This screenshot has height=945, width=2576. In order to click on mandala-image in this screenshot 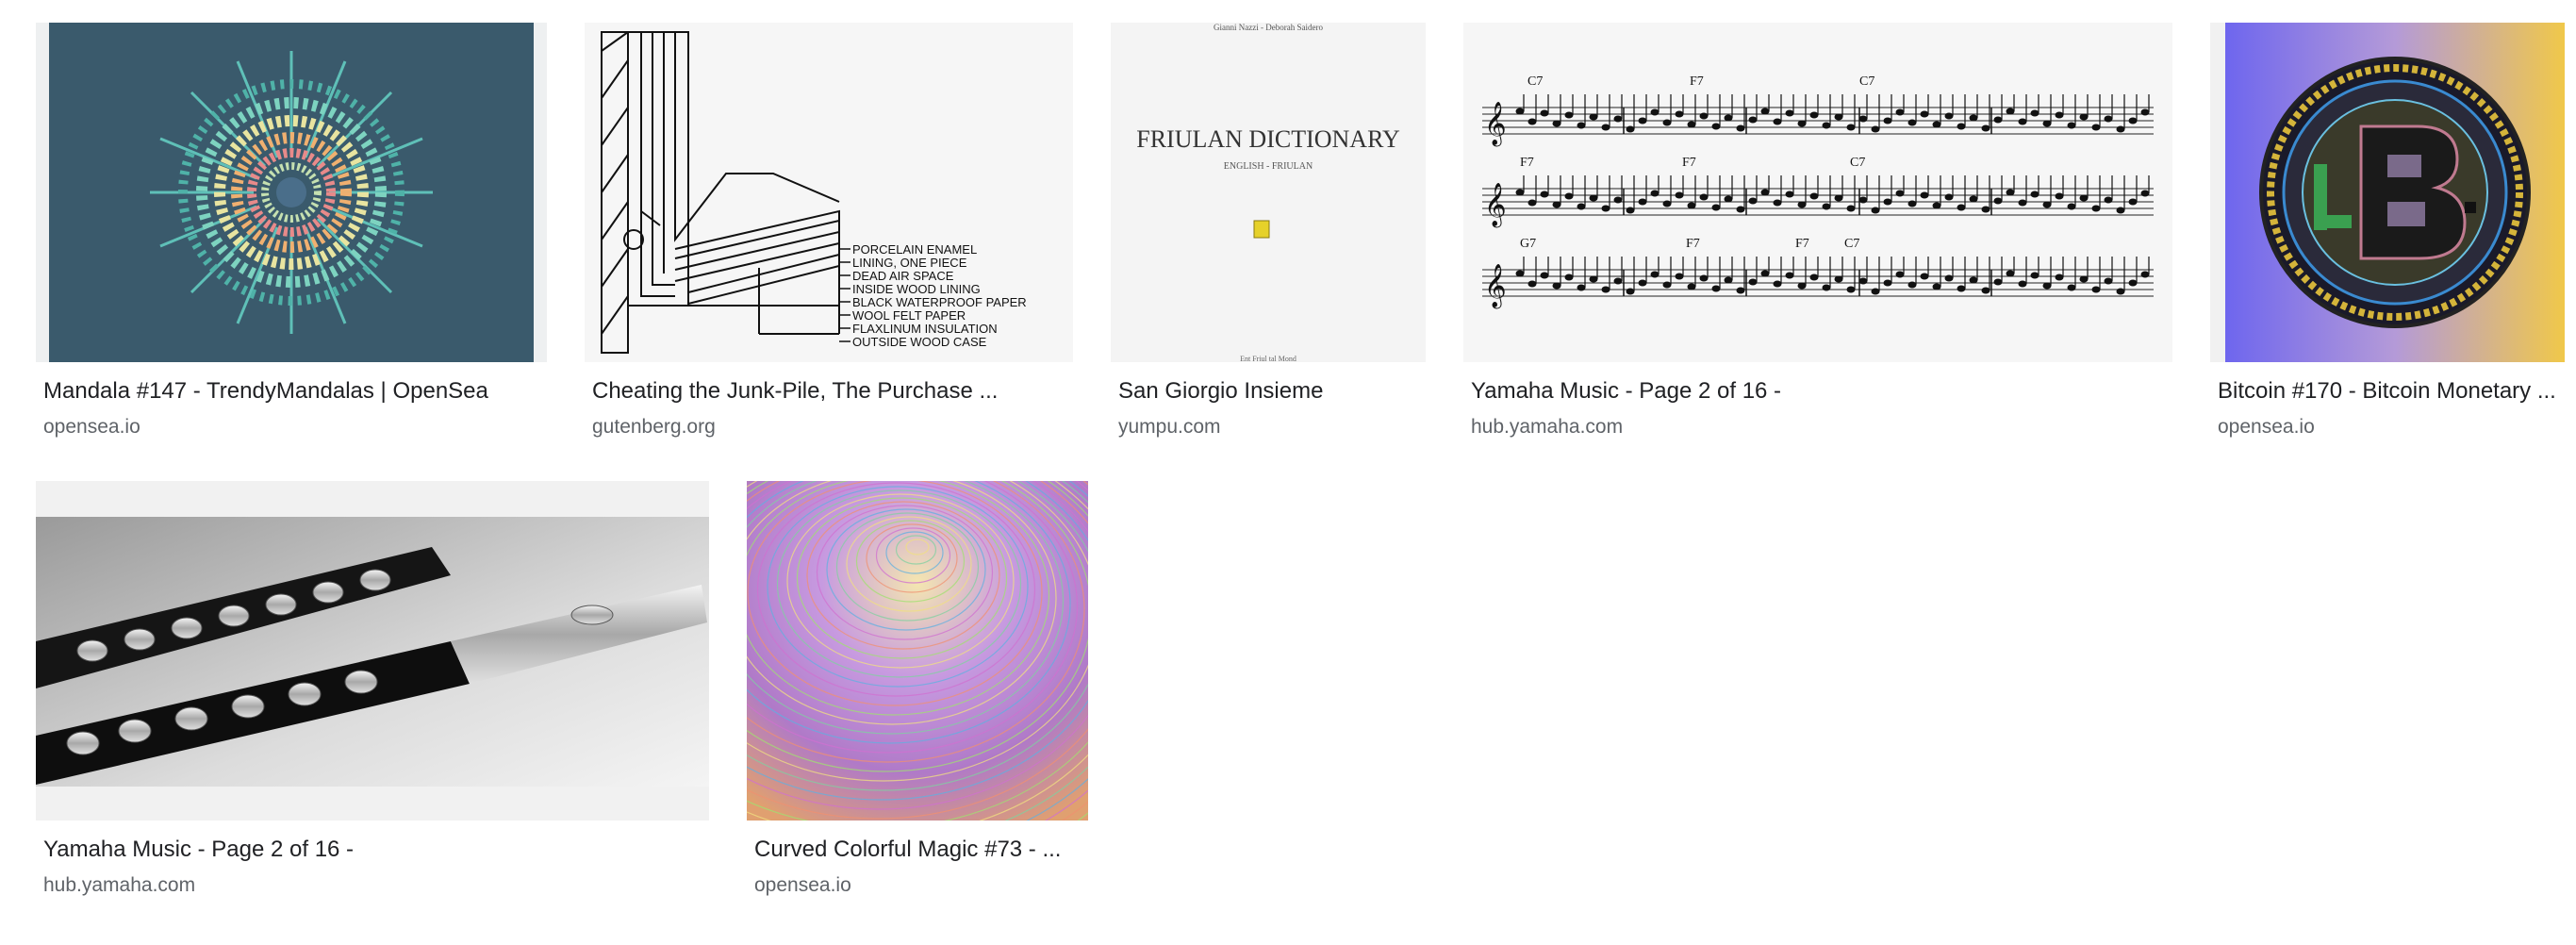, I will do `click(291, 192)`.